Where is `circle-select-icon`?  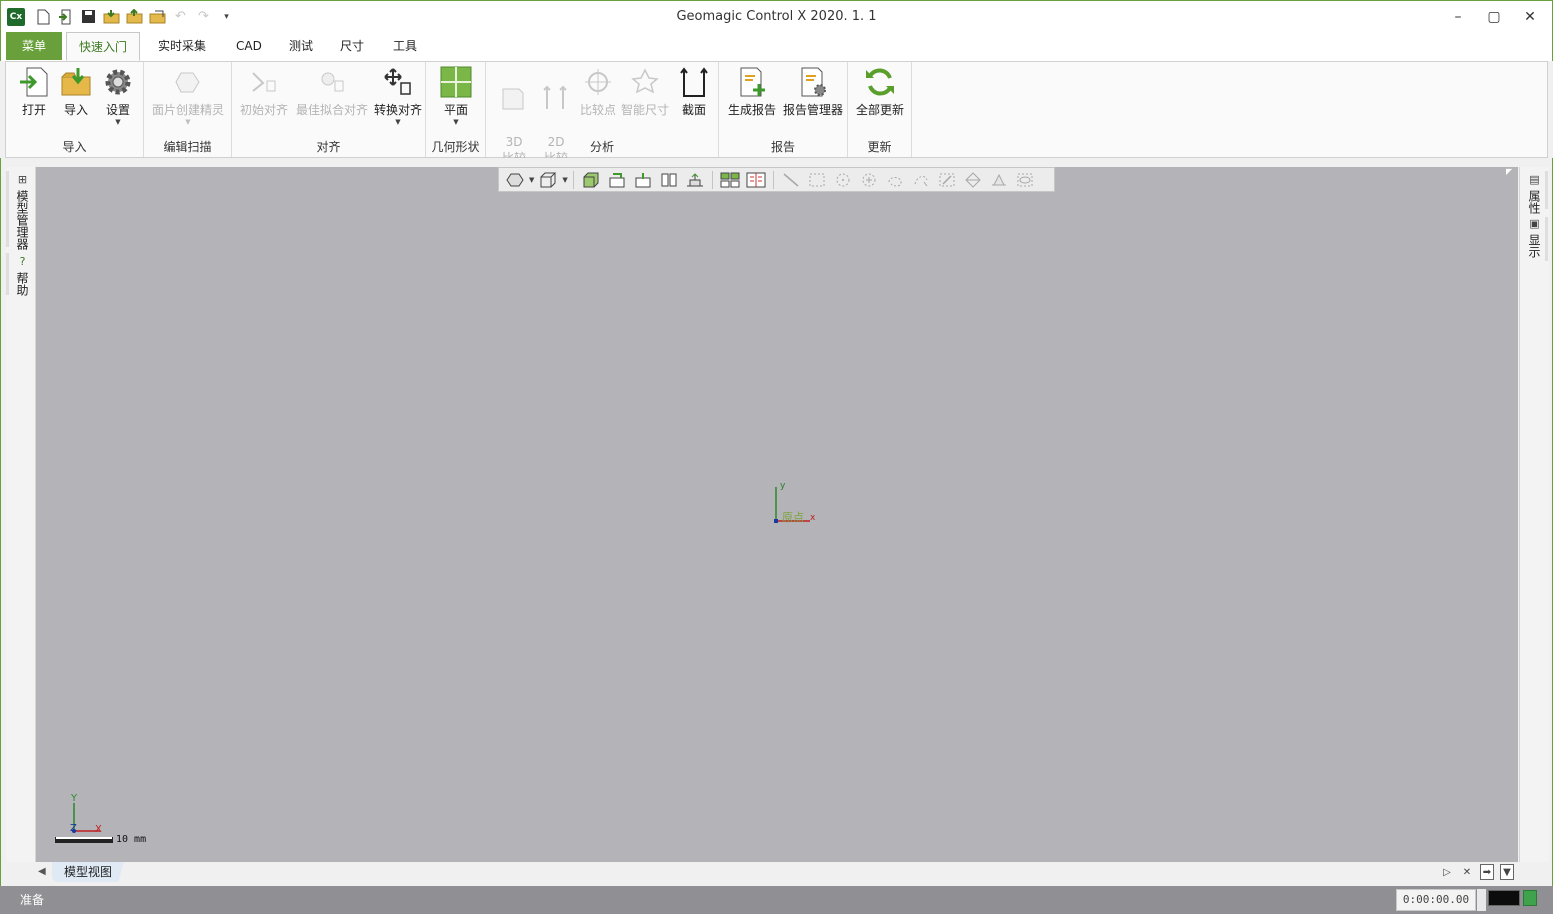
circle-select-icon is located at coordinates (843, 179).